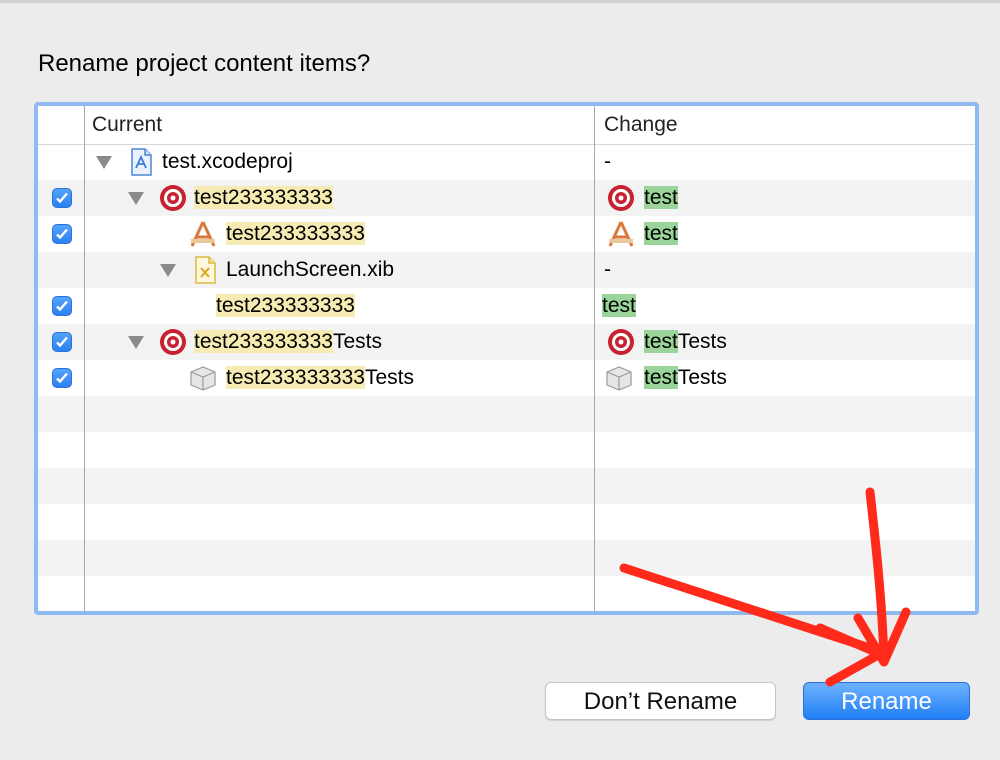 Image resolution: width=1000 pixels, height=760 pixels. What do you see at coordinates (886, 701) in the screenshot?
I see `rename-button: Rename` at bounding box center [886, 701].